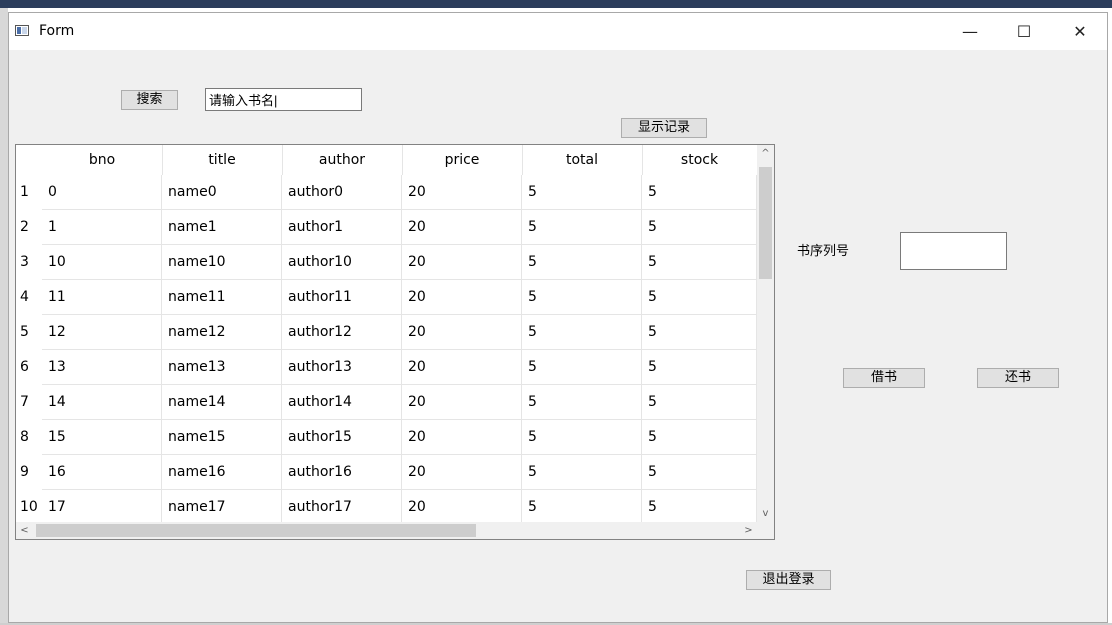 The height and width of the screenshot is (625, 1112). Describe the element at coordinates (462, 160) in the screenshot. I see `column-header-price: price` at that location.